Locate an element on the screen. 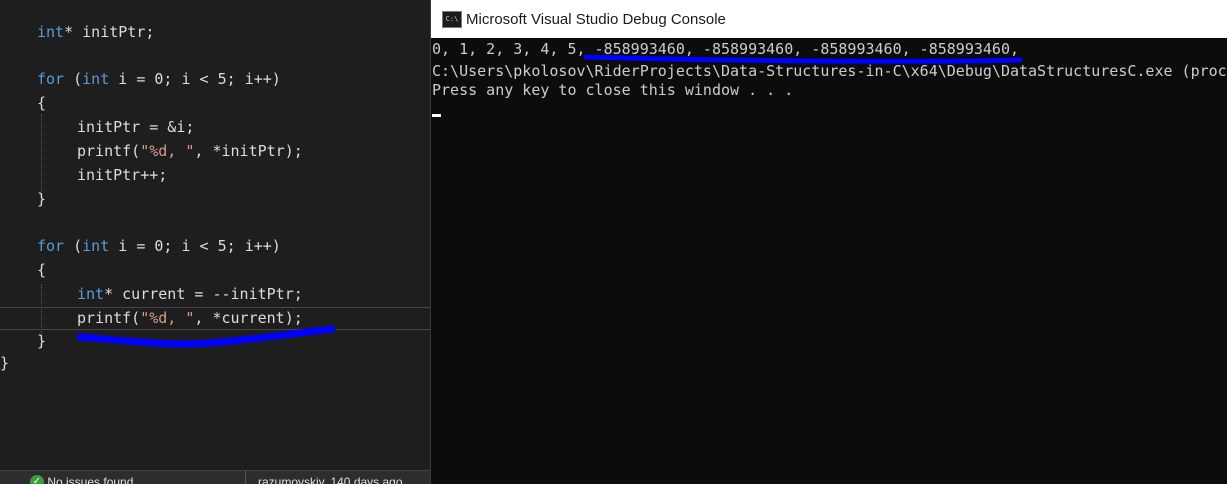 The width and height of the screenshot is (1227, 484). git-blame-label: razumovskiy, 140 days ago is located at coordinates (330, 479).